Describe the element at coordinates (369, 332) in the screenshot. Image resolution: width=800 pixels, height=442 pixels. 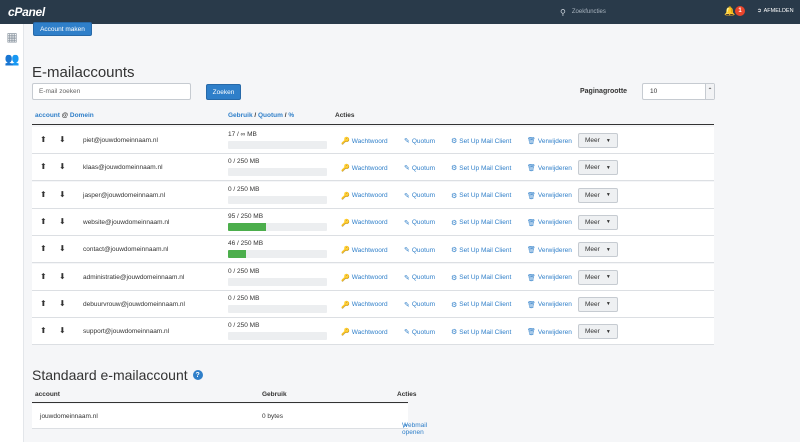
I see `password-label: Wachtwoord` at that location.